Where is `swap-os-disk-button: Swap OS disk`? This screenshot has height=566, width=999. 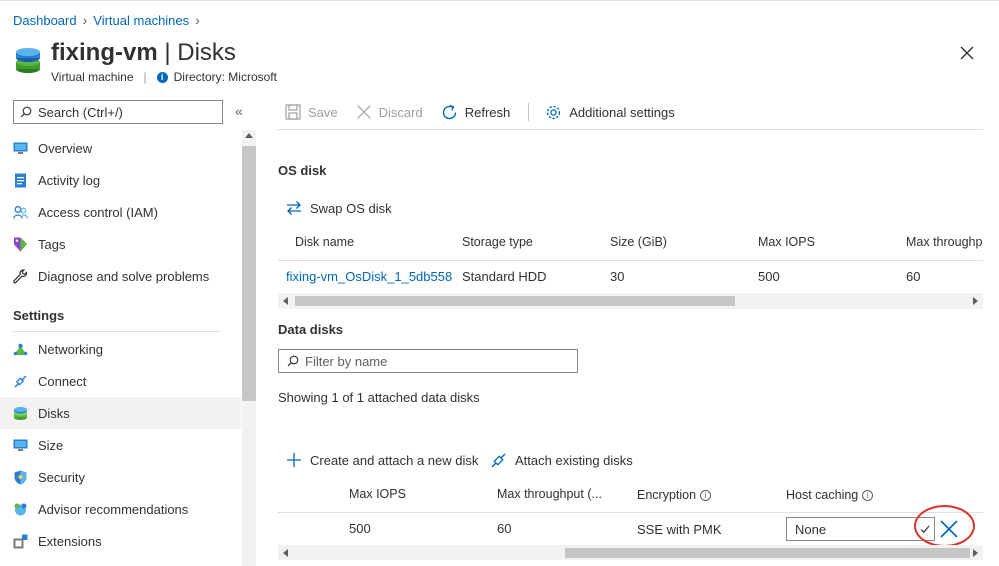
swap-os-disk-button: Swap OS disk is located at coordinates (339, 208).